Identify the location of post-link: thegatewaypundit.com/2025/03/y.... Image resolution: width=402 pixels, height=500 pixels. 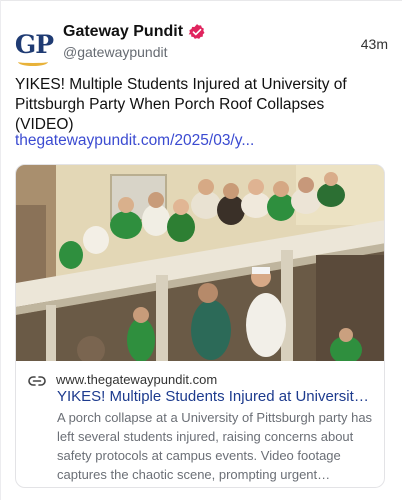
(134, 141).